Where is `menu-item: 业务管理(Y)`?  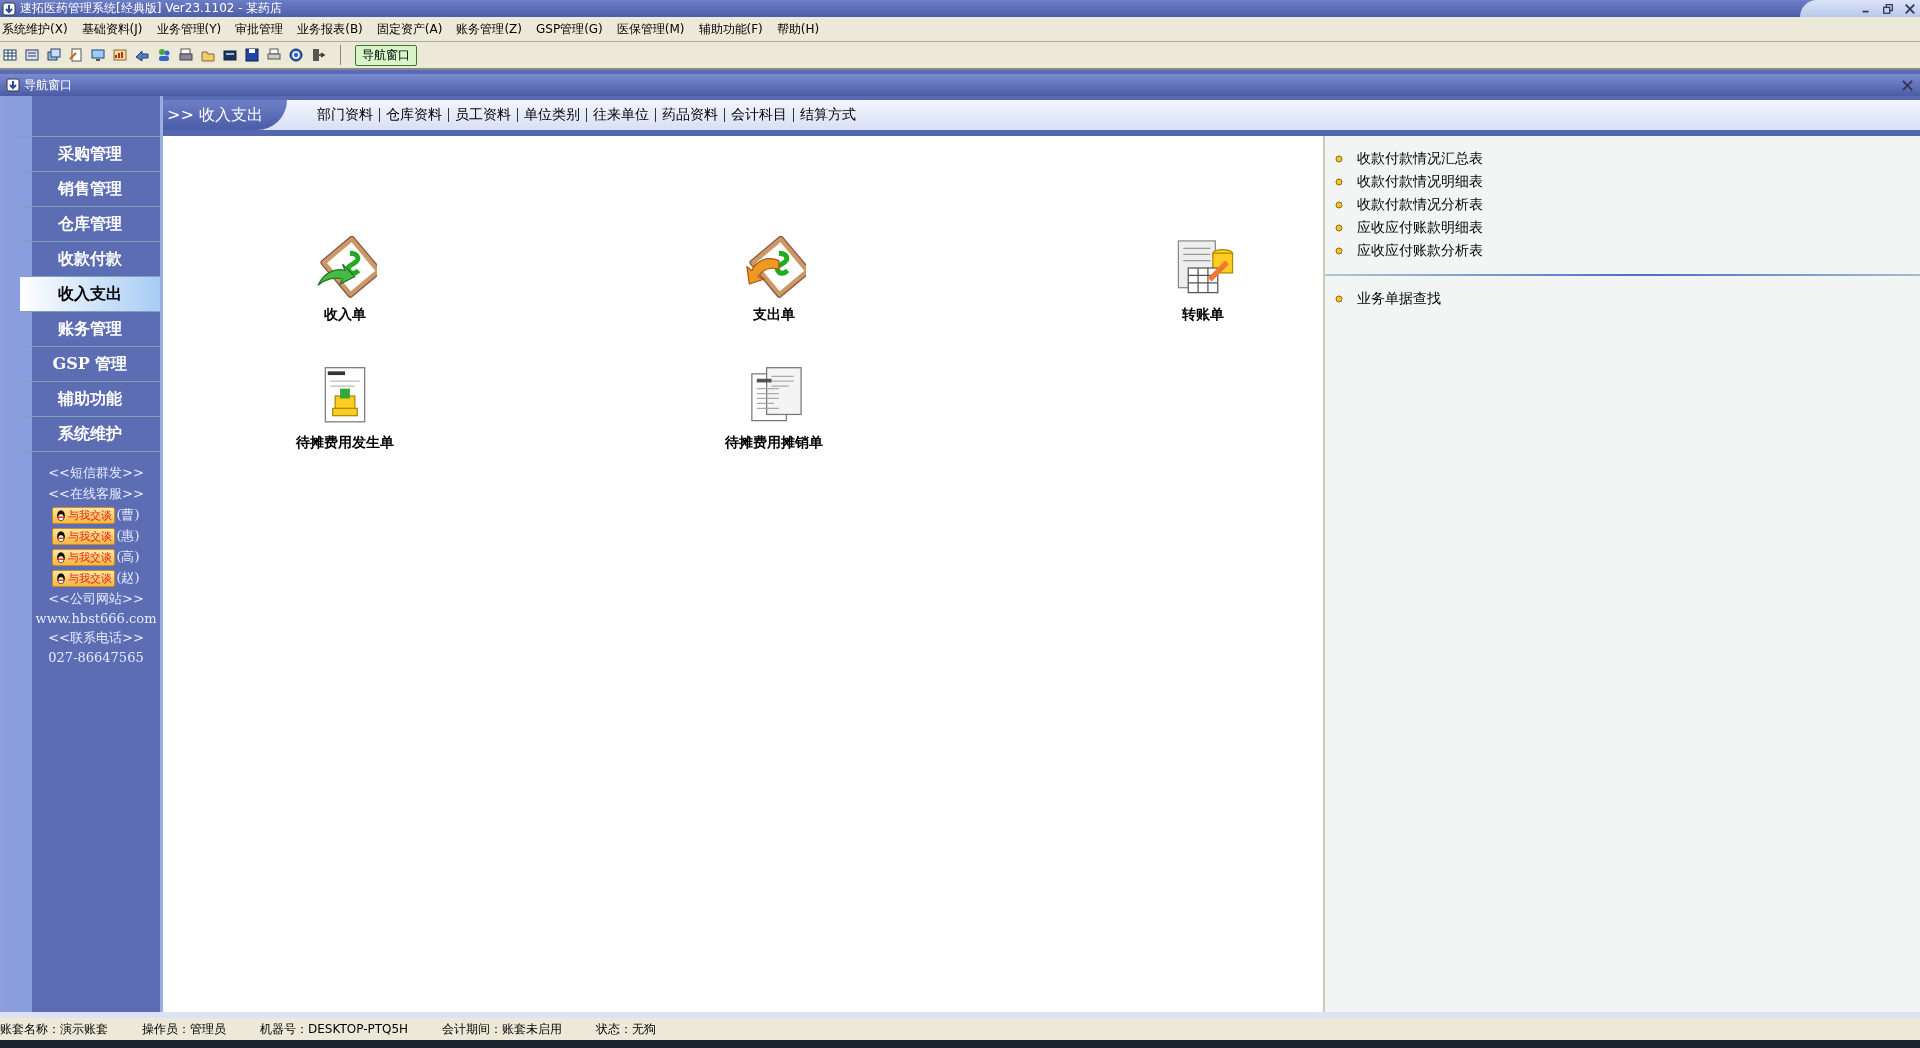 menu-item: 业务管理(Y) is located at coordinates (189, 29).